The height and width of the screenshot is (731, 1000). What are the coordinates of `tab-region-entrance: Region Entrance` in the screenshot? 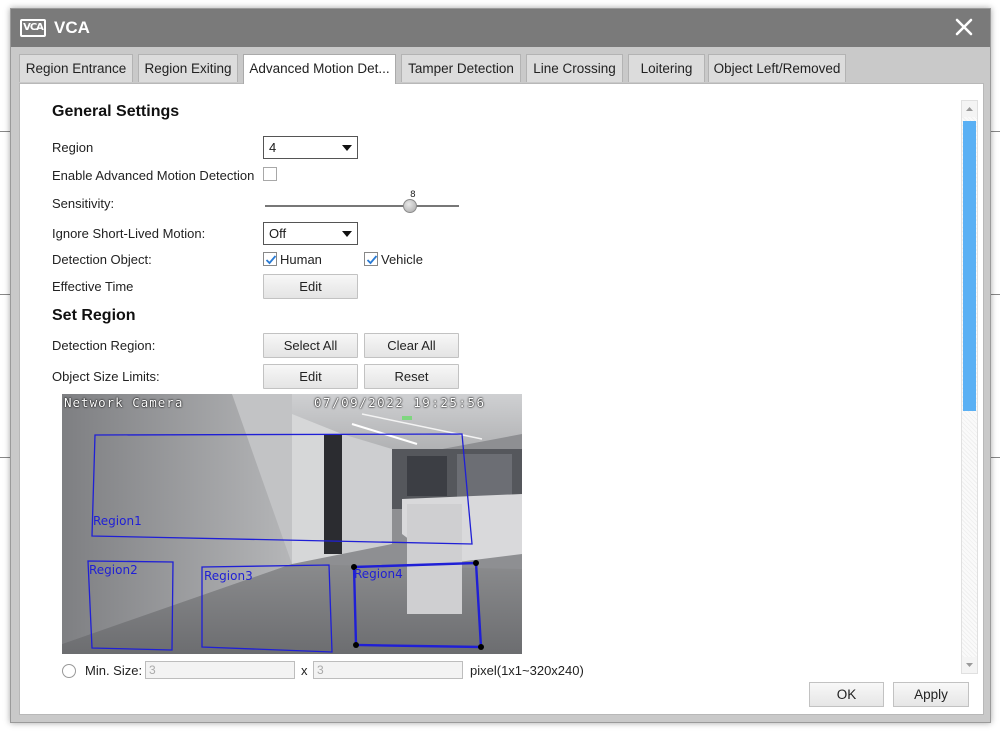 It's located at (76, 68).